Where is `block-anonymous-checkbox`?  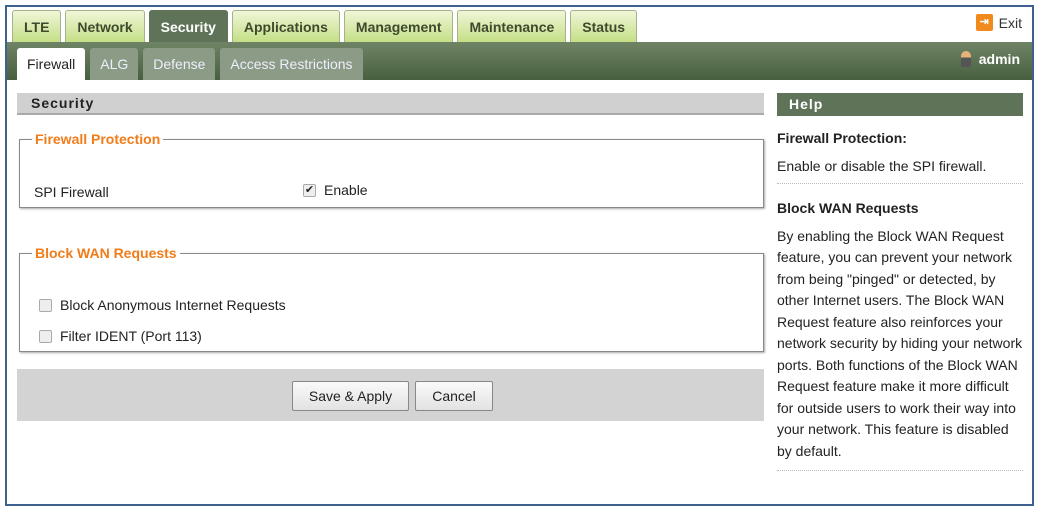 block-anonymous-checkbox is located at coordinates (45, 305).